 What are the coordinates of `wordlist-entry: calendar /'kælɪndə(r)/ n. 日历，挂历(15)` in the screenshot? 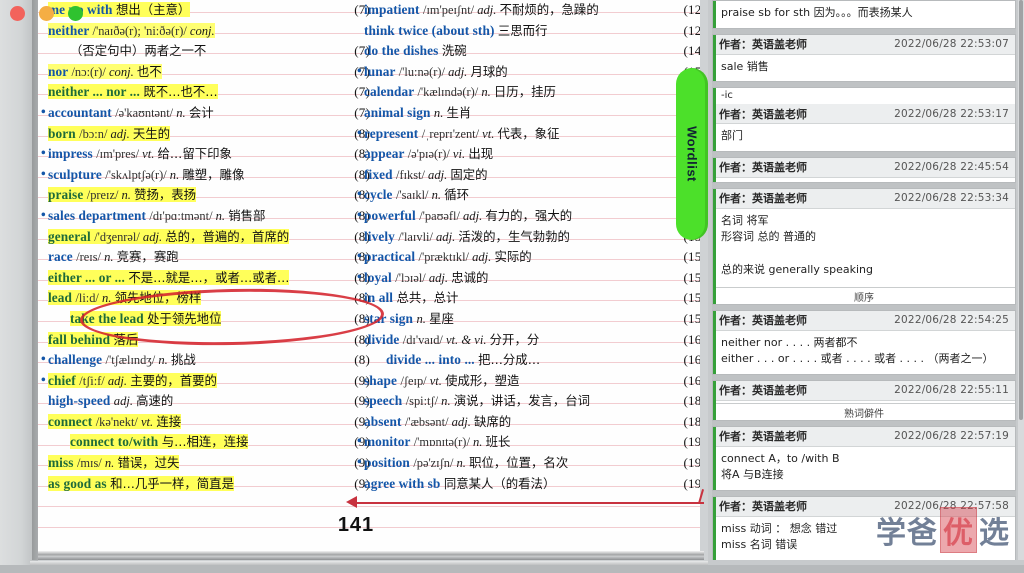 It's located at (530, 92).